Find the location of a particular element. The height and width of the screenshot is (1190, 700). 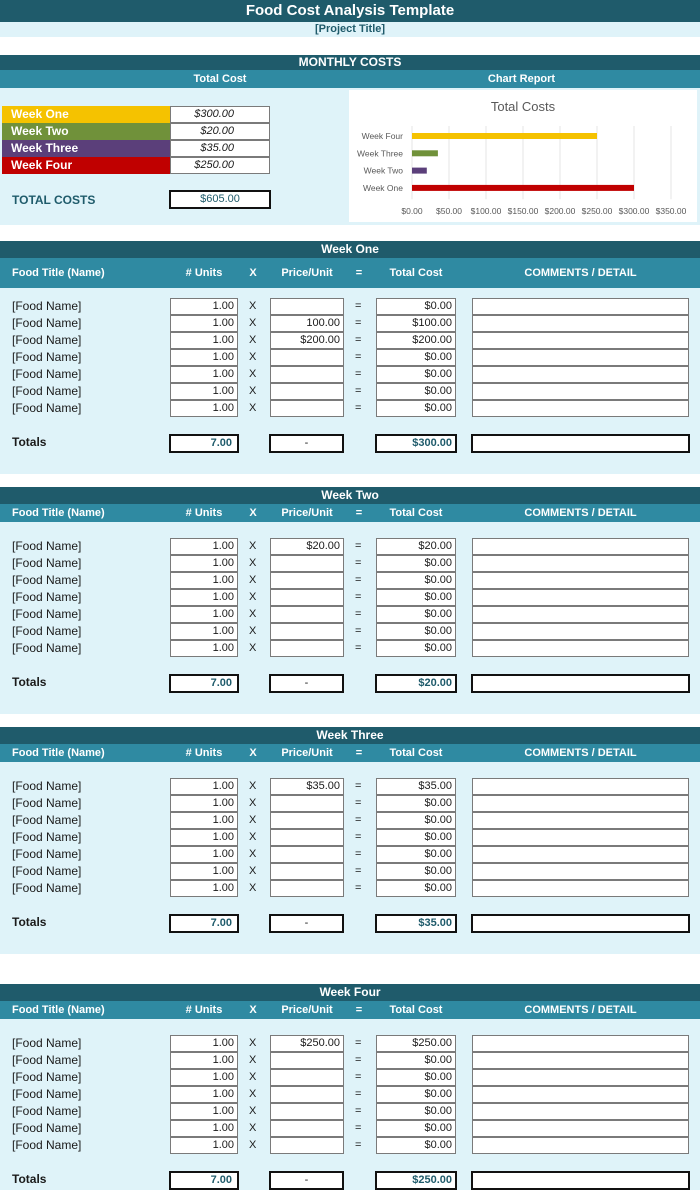

week-summary-value: $250.00 is located at coordinates (220, 165).